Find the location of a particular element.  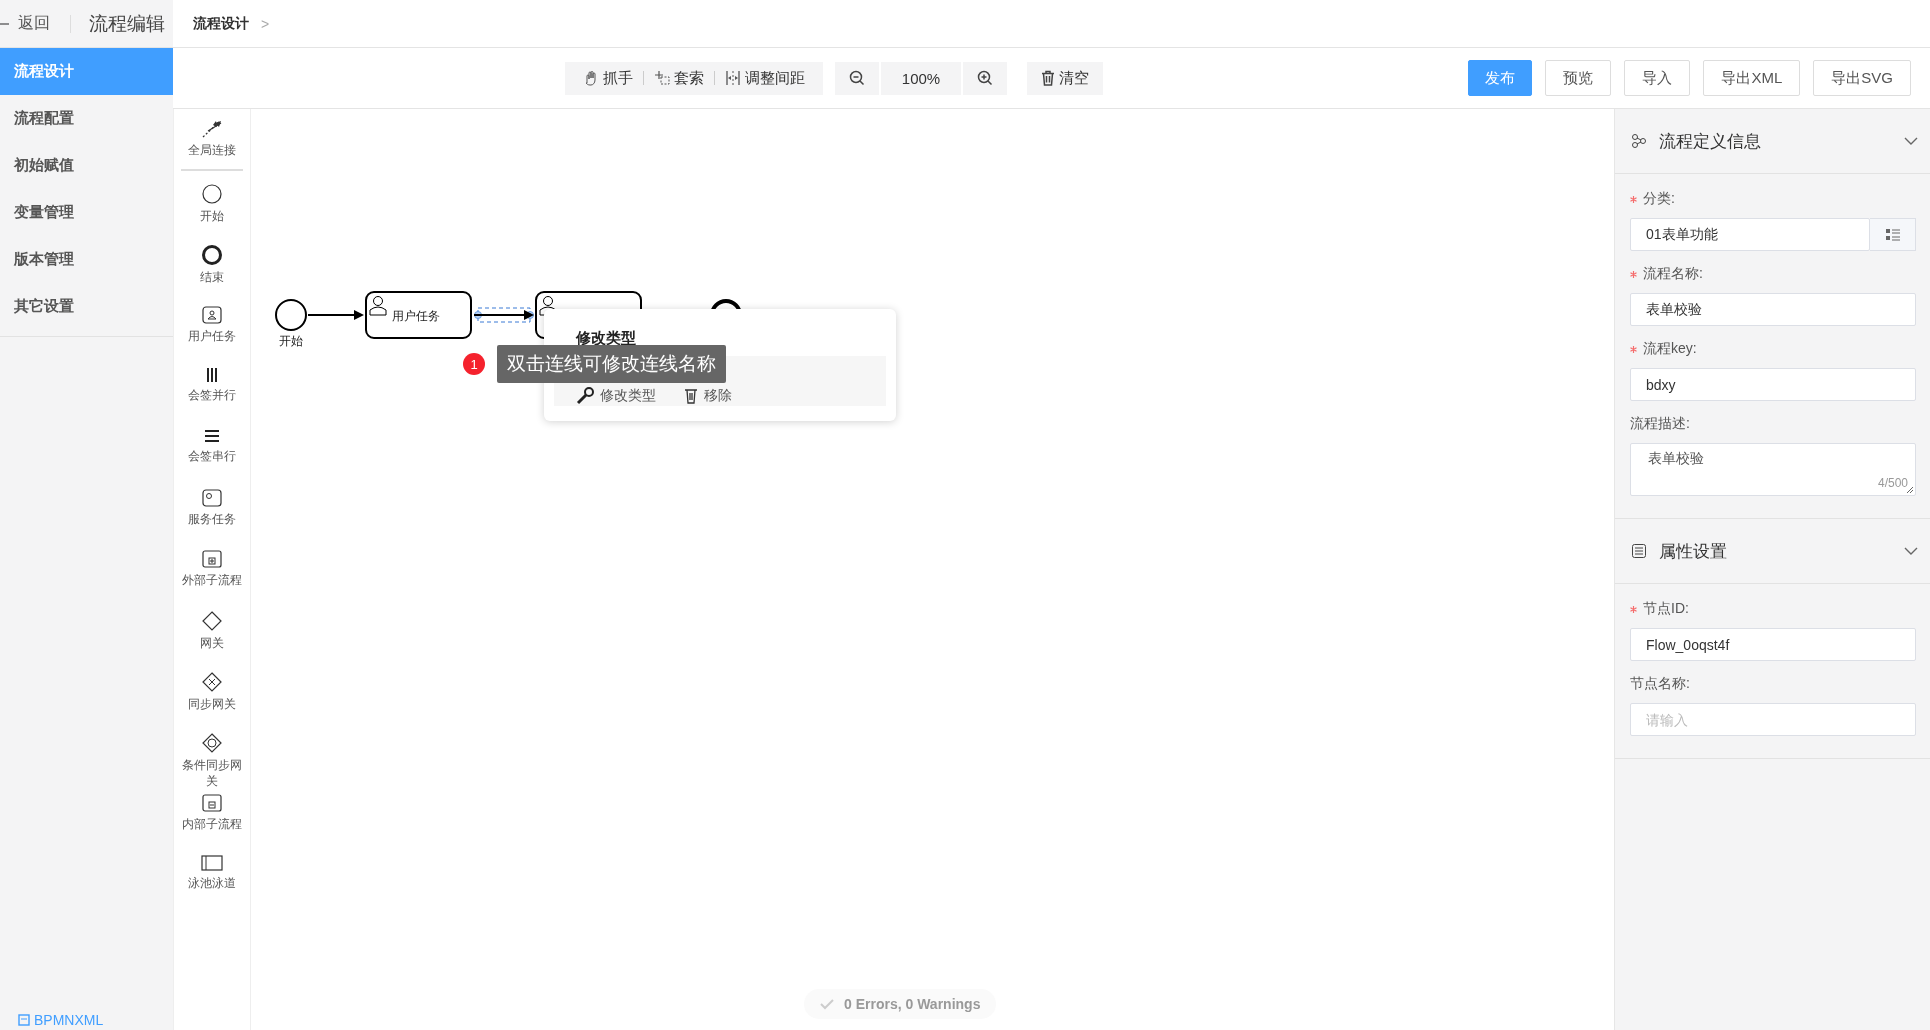

field-label: 流程key: is located at coordinates (1670, 349).